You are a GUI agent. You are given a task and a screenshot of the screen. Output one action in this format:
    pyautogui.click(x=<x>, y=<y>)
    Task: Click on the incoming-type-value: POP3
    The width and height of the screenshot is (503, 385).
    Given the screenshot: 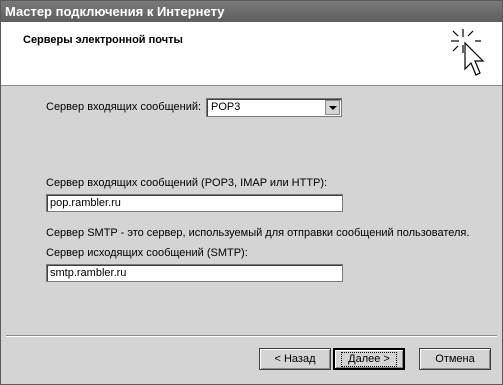 What is the action you would take?
    pyautogui.click(x=226, y=107)
    